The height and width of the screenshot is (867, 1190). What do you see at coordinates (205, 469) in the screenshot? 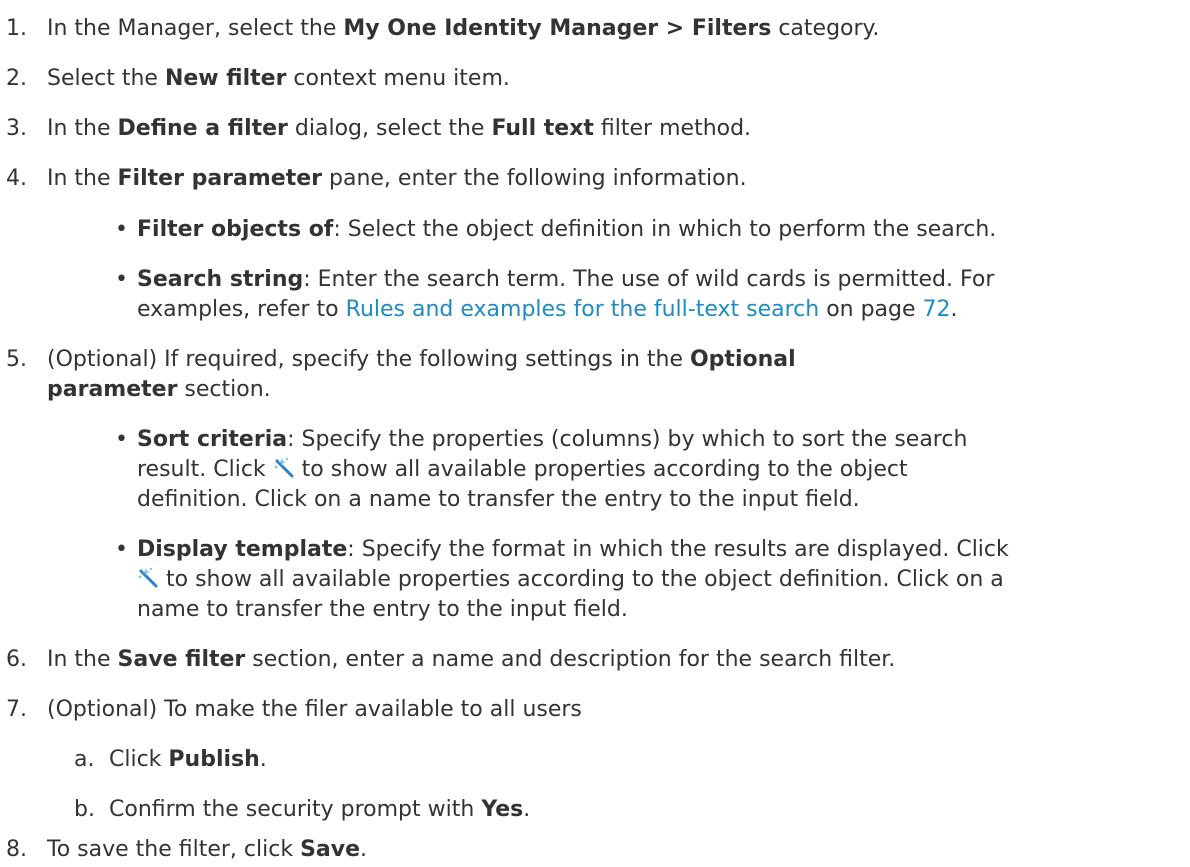
I see `bullet-text: result. Click` at bounding box center [205, 469].